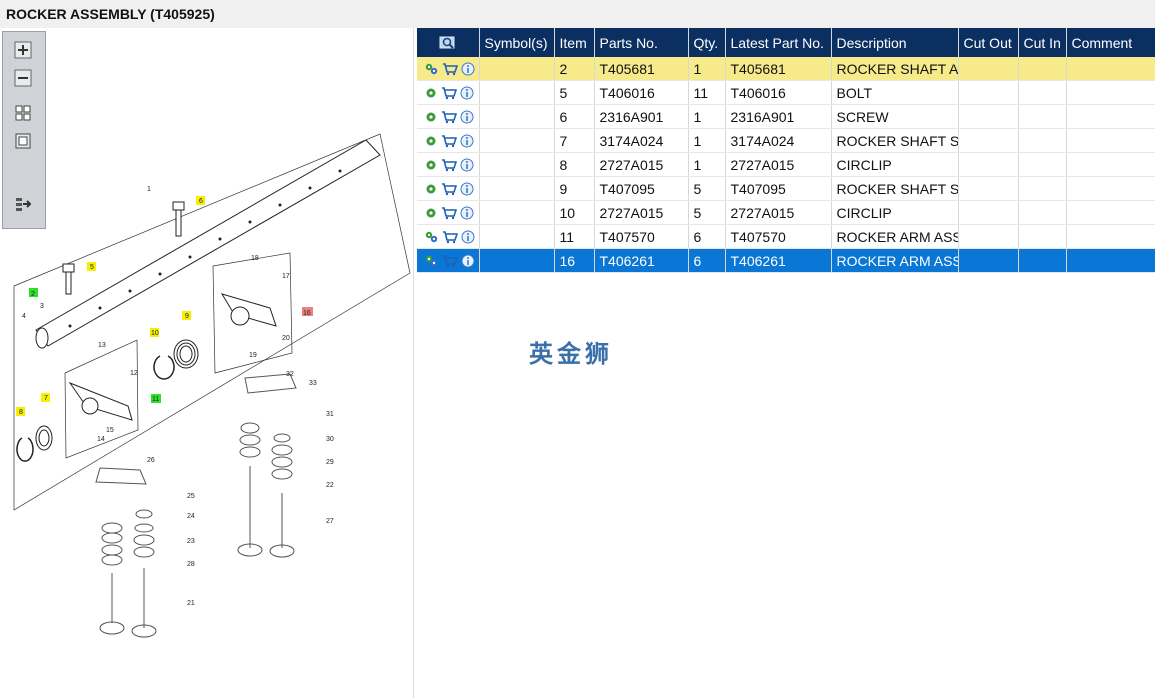 The width and height of the screenshot is (1155, 698). Describe the element at coordinates (330, 439) in the screenshot. I see `svg-text: 30` at that location.